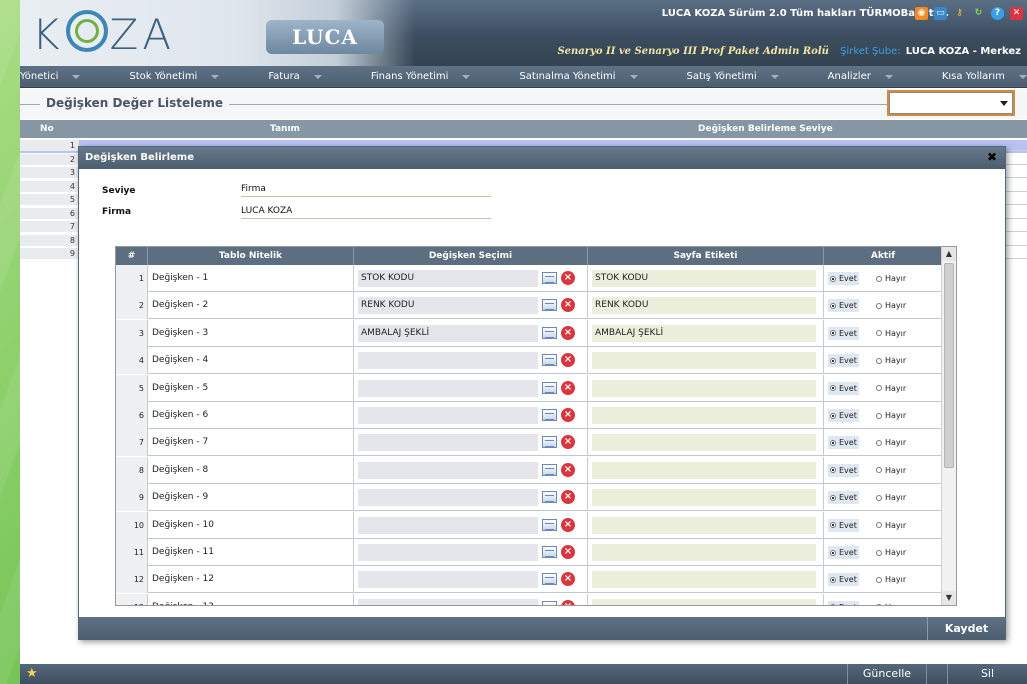  What do you see at coordinates (940, 13) in the screenshot?
I see `monitor-icon: ▭` at bounding box center [940, 13].